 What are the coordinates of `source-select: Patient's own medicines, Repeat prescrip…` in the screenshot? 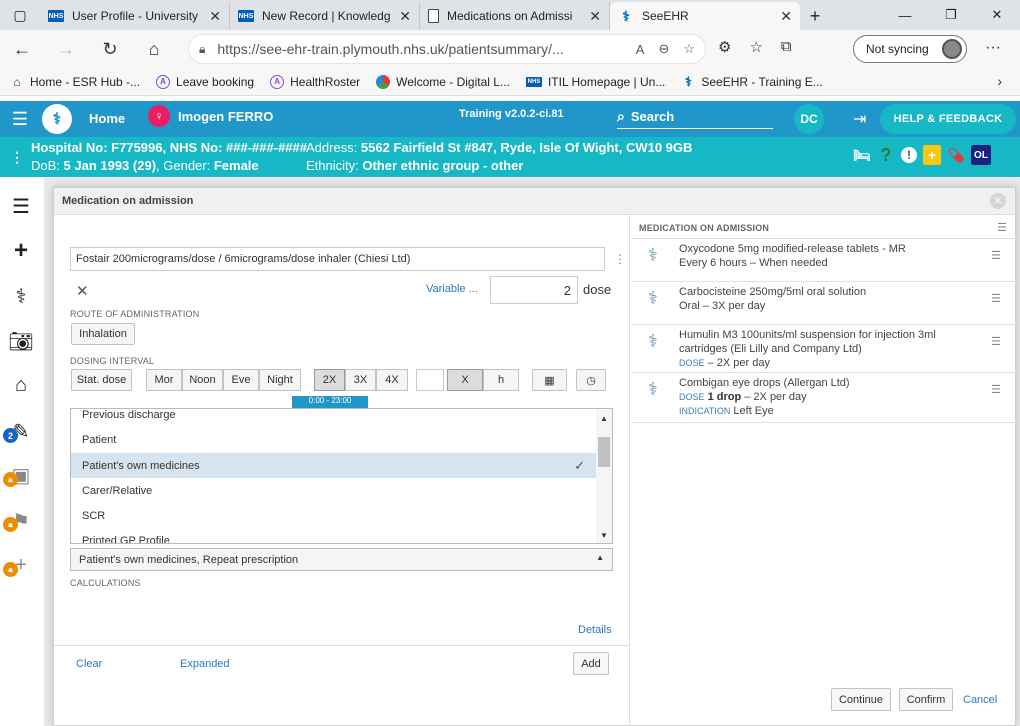 It's located at (341, 559).